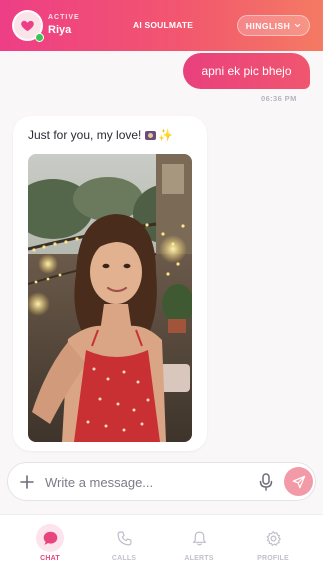  I want to click on message-input, so click(147, 482).